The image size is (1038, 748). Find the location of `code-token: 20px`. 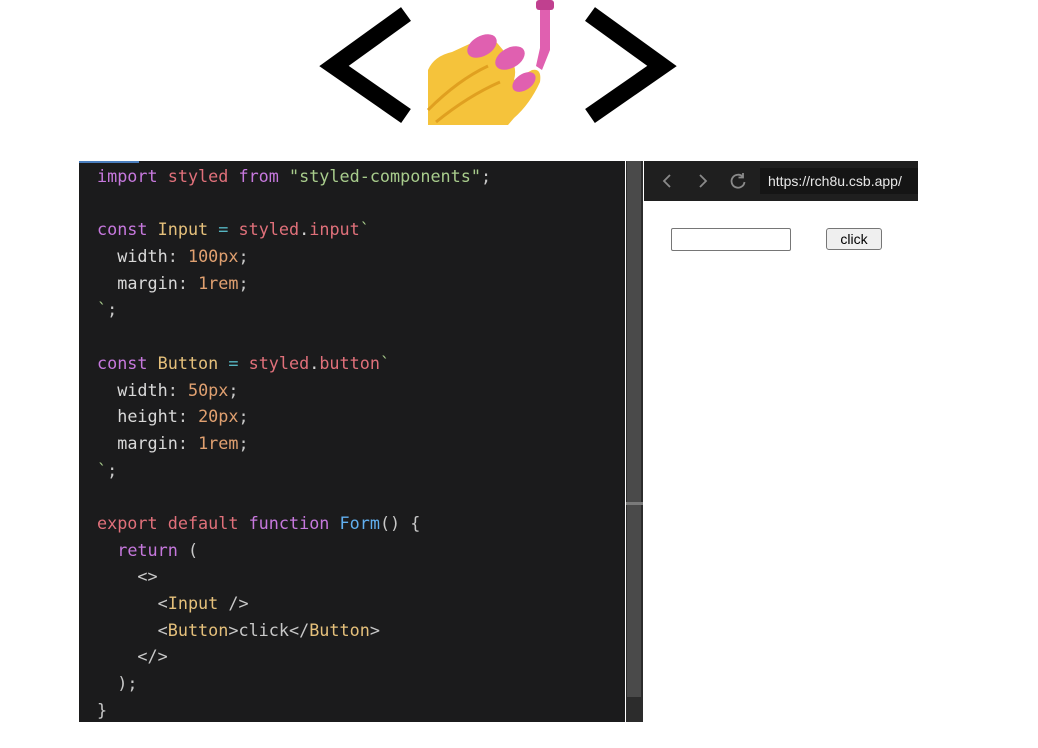

code-token: 20px is located at coordinates (218, 416).